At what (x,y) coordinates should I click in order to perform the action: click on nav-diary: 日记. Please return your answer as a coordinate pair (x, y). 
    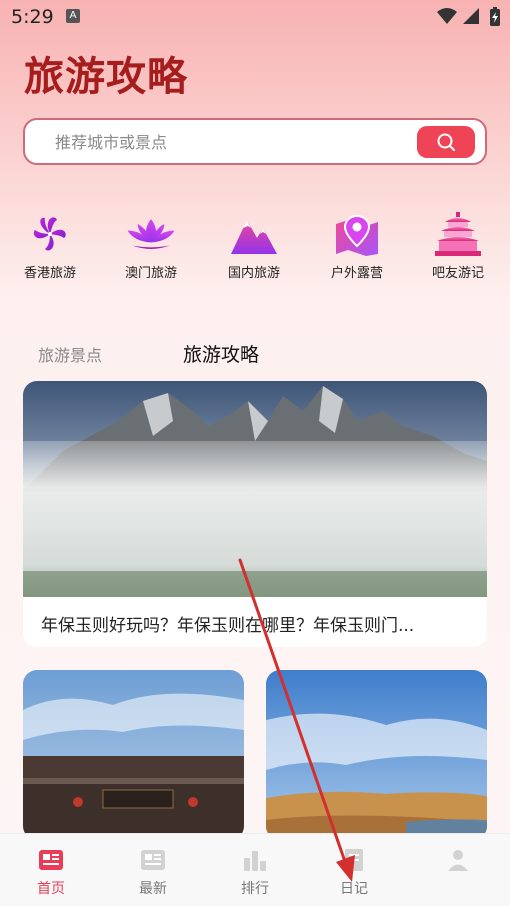
    Looking at the image, I should click on (354, 873).